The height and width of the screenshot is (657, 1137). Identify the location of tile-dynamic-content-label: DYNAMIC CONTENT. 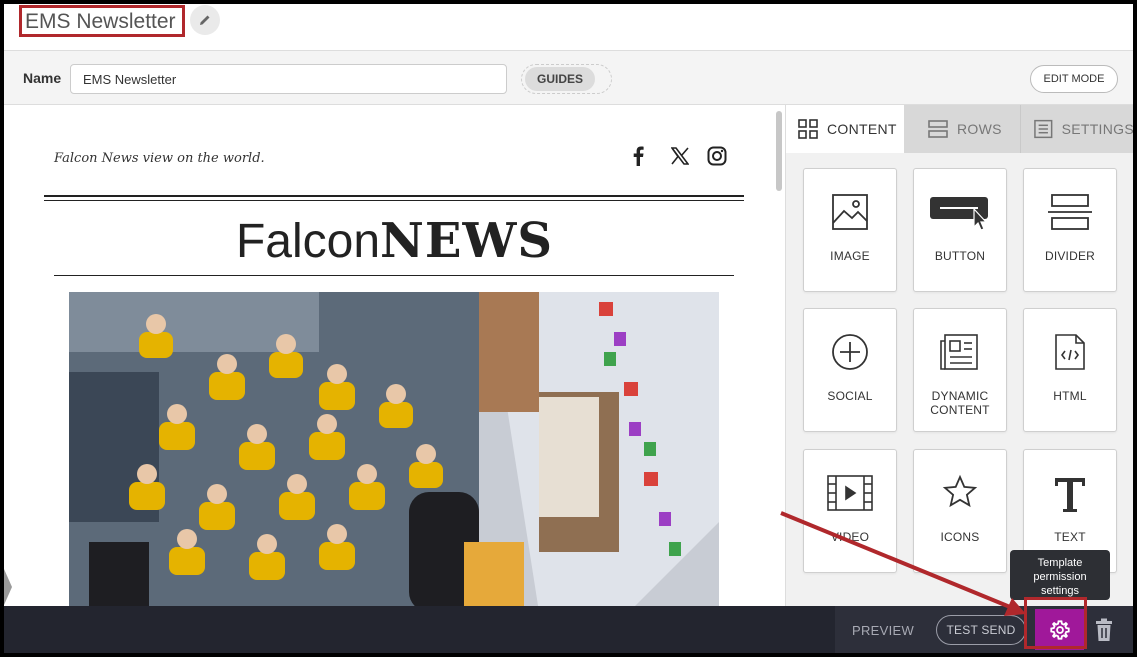
(960, 403).